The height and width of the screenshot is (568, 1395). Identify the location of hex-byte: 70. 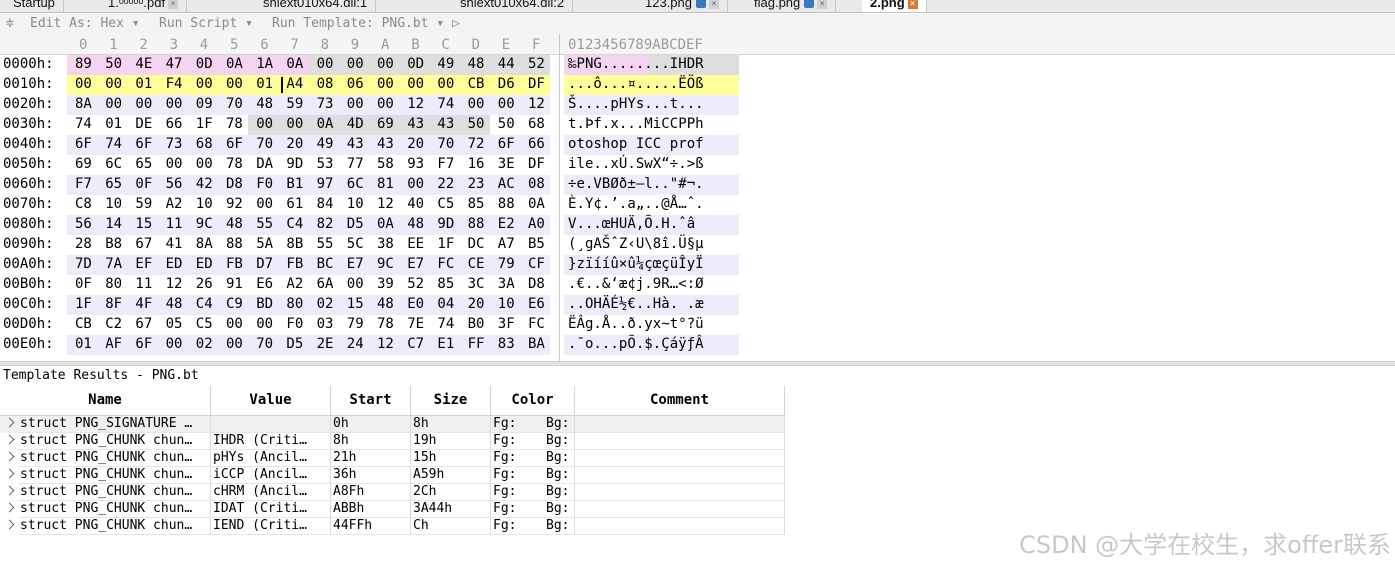
(233, 105).